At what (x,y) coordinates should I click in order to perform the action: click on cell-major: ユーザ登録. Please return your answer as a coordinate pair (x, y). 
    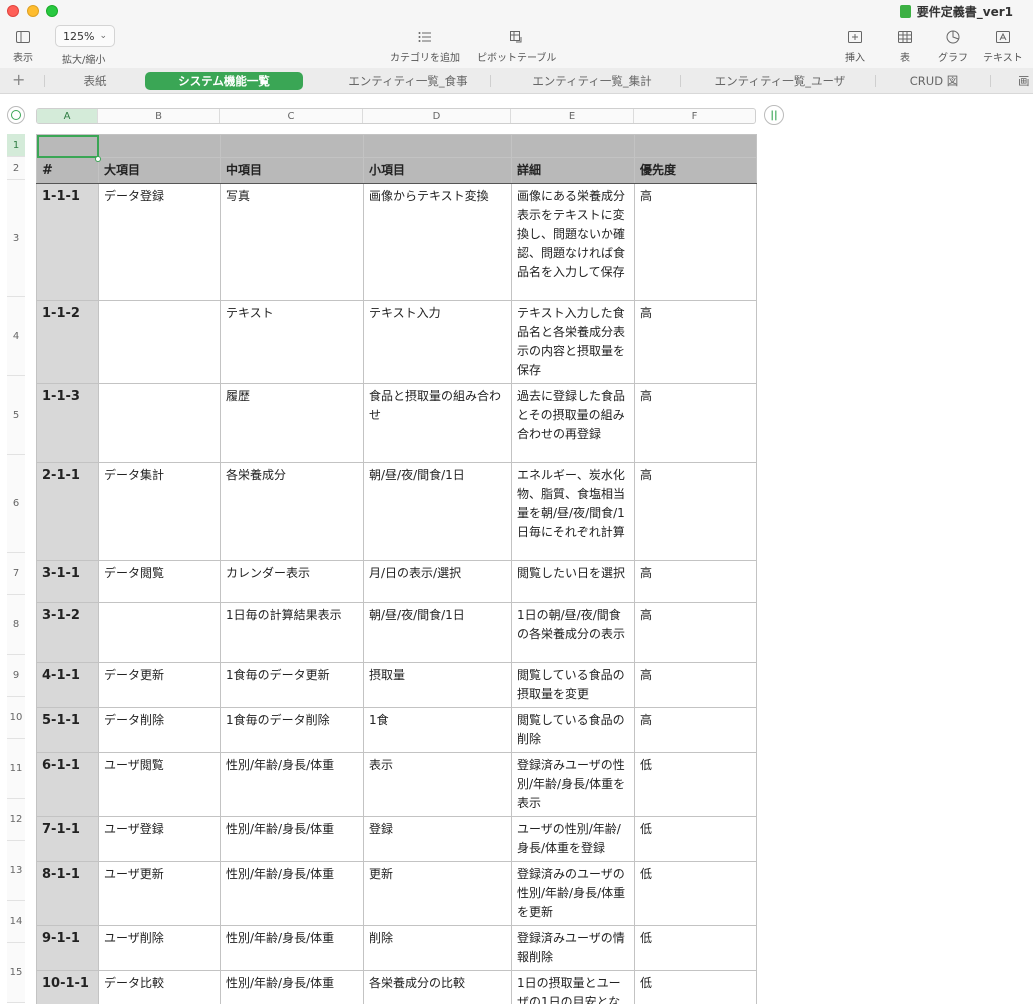
    Looking at the image, I should click on (159, 839).